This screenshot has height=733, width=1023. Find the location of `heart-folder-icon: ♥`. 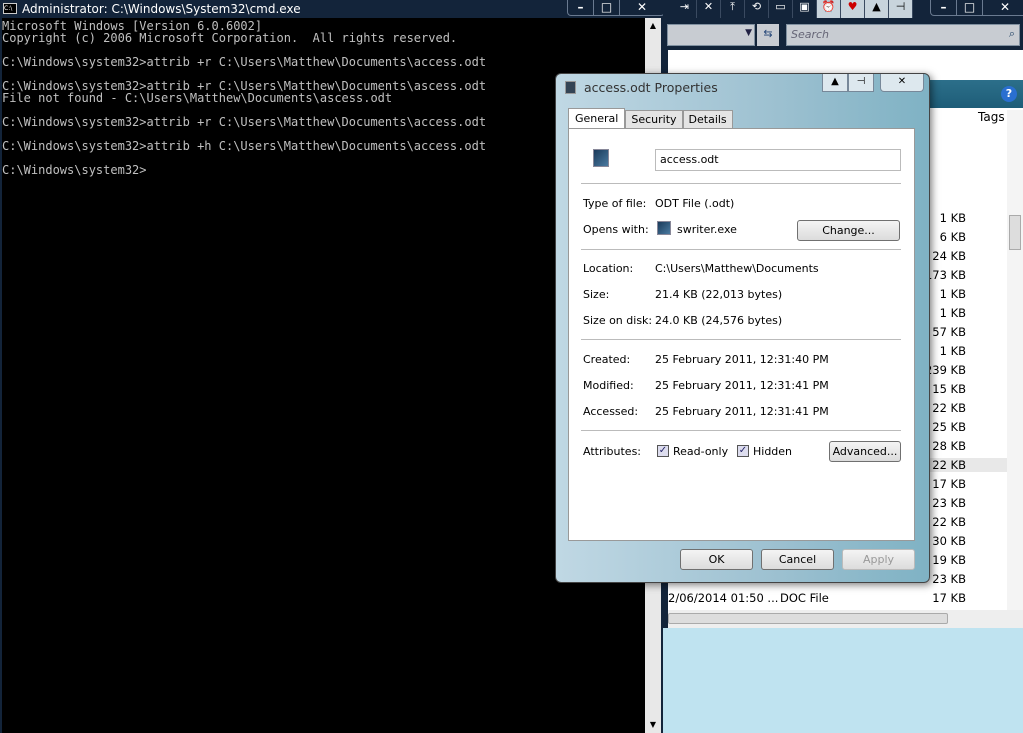

heart-folder-icon: ♥ is located at coordinates (853, 9).